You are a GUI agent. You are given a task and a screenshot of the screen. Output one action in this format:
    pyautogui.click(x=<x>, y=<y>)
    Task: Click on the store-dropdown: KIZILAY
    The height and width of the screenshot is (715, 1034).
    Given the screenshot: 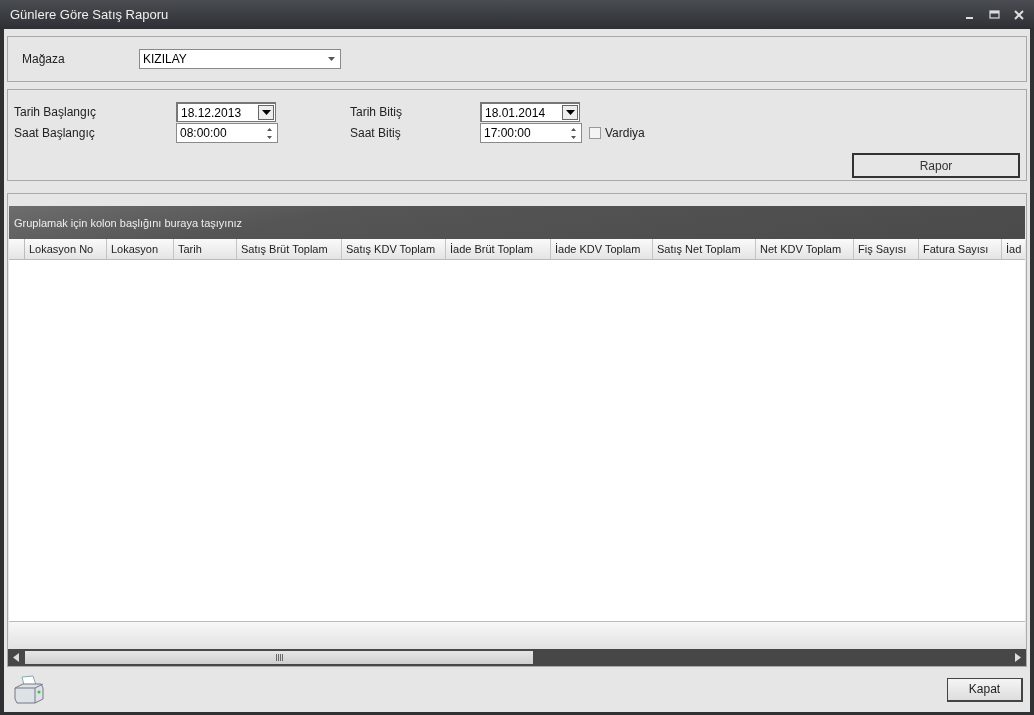 What is the action you would take?
    pyautogui.click(x=240, y=59)
    